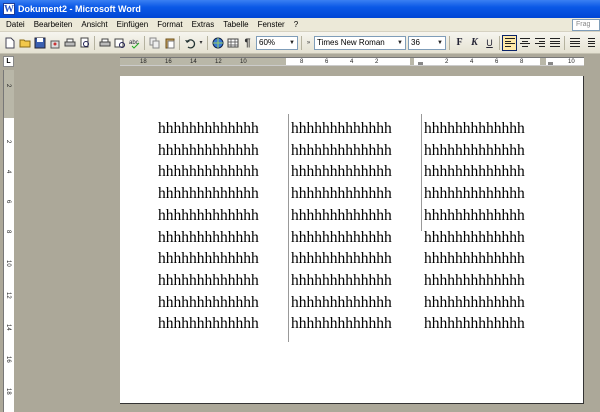 The image size is (600, 412). What do you see at coordinates (169, 24) in the screenshot?
I see `menu-format: Format` at bounding box center [169, 24].